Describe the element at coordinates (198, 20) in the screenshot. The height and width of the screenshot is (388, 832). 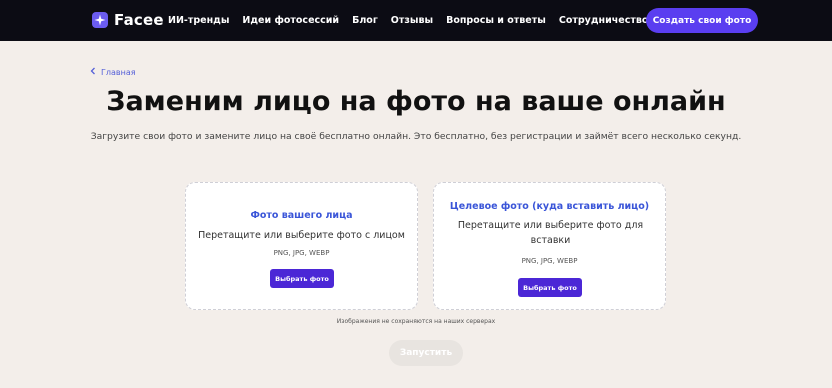
I see `nav-item-ai-trends: ИИ-тренды` at that location.